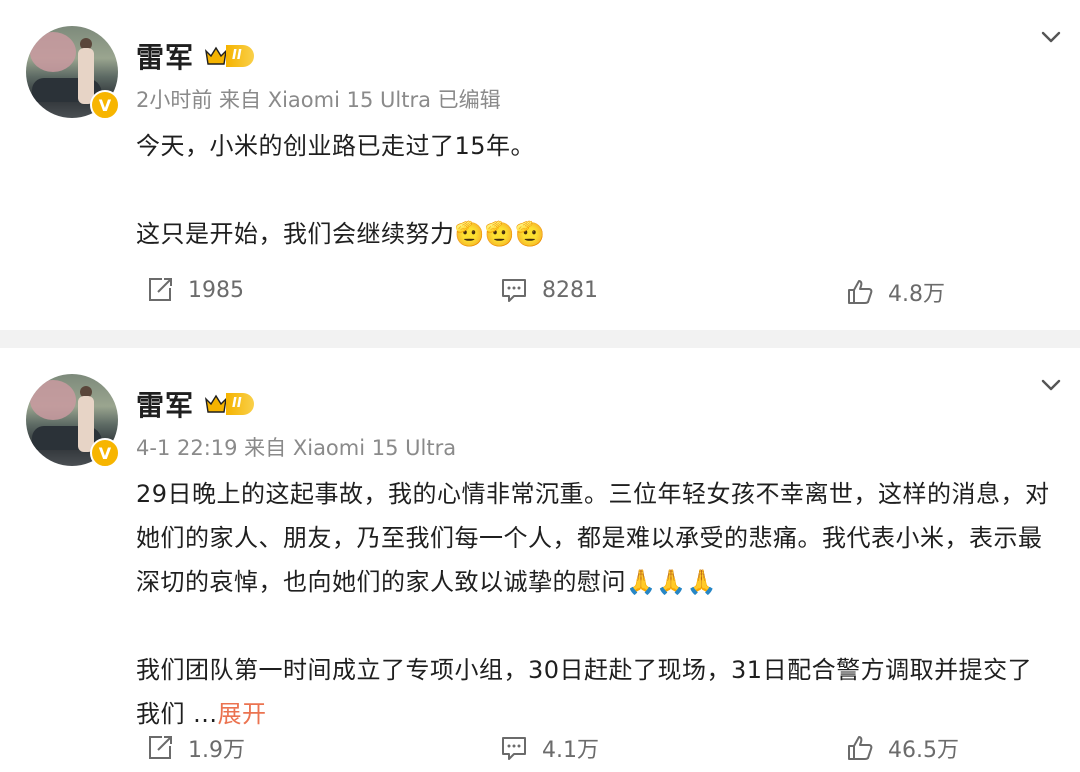  I want to click on paragraph: 这只是开始，我们会继续努力🫡🫡🫡, so click(341, 234).